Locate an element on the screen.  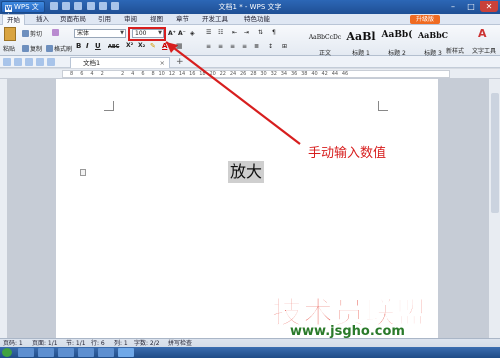
ruler-mark: 40 is located at coordinates (314, 74).